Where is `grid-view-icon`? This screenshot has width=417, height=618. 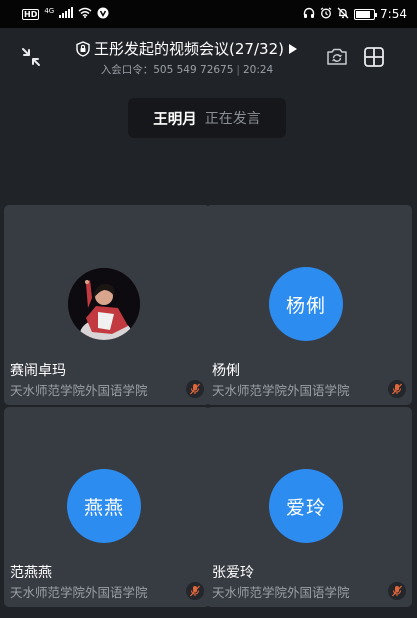 grid-view-icon is located at coordinates (374, 57).